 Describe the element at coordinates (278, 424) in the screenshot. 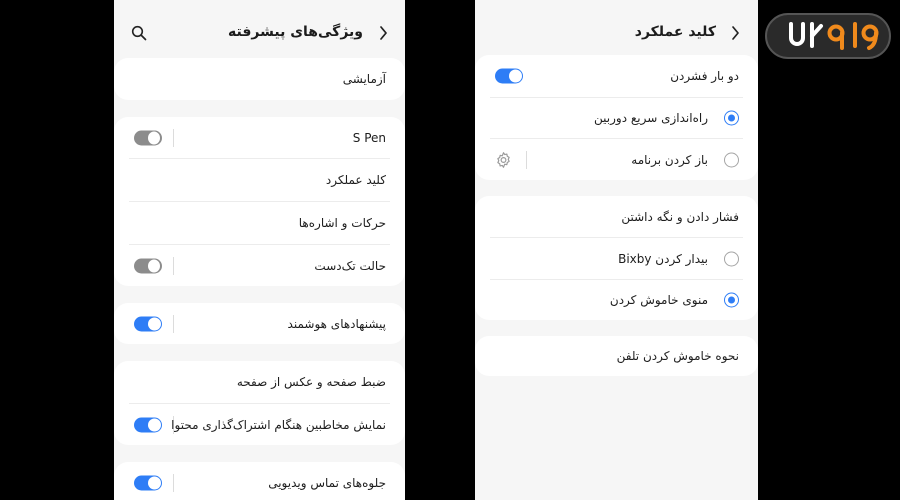

I see `item-label: نمایش مخاطبین هنگام اشتراک‌گذاری محتوا` at that location.